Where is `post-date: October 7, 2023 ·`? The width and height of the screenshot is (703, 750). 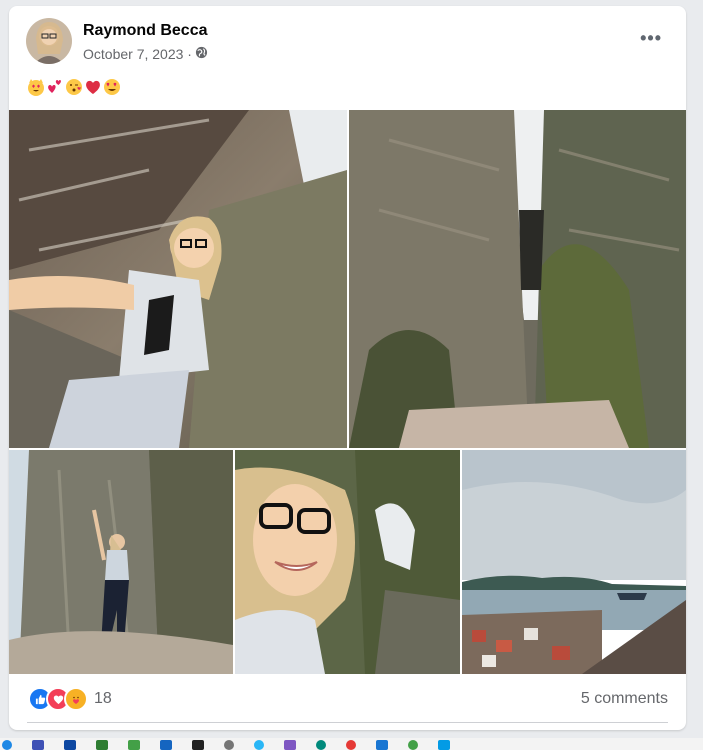
post-date: October 7, 2023 · is located at coordinates (137, 54).